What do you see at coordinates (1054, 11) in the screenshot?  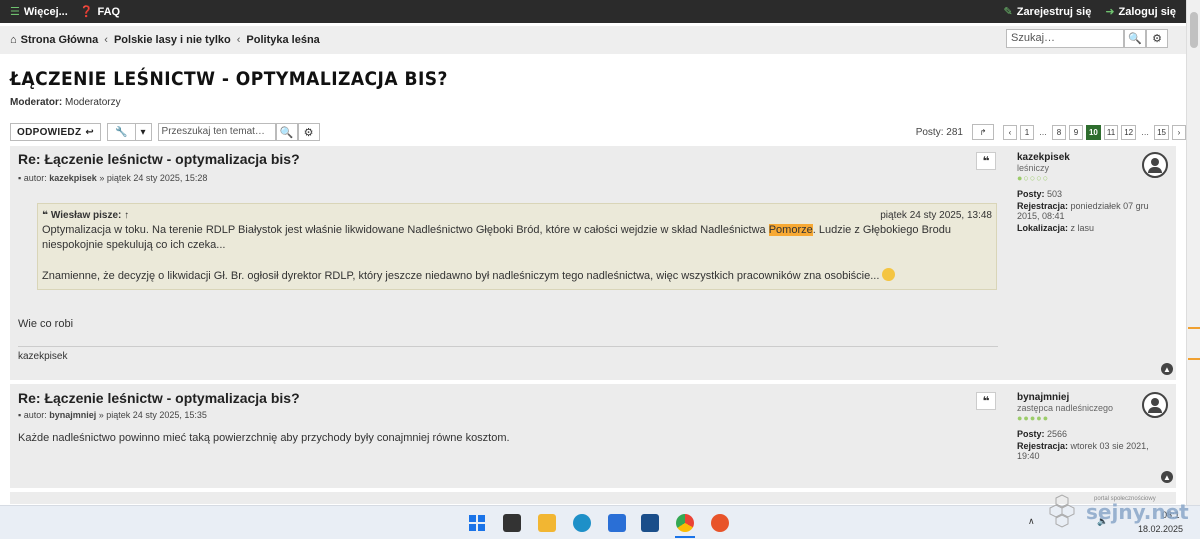 I see `register-label: Zarejestruj się` at bounding box center [1054, 11].